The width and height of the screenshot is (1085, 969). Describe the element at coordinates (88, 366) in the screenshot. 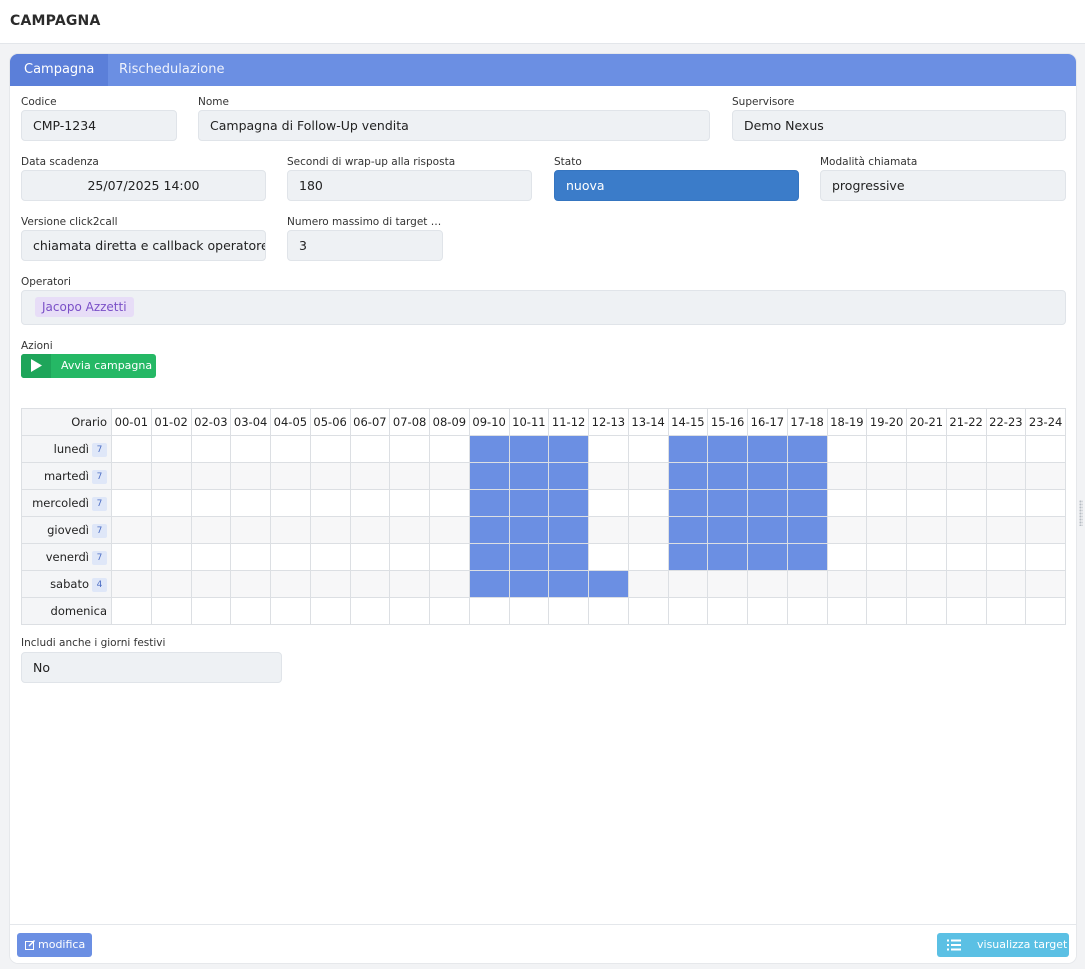

I see `avvia-campagna-button: Avvia campagna` at that location.